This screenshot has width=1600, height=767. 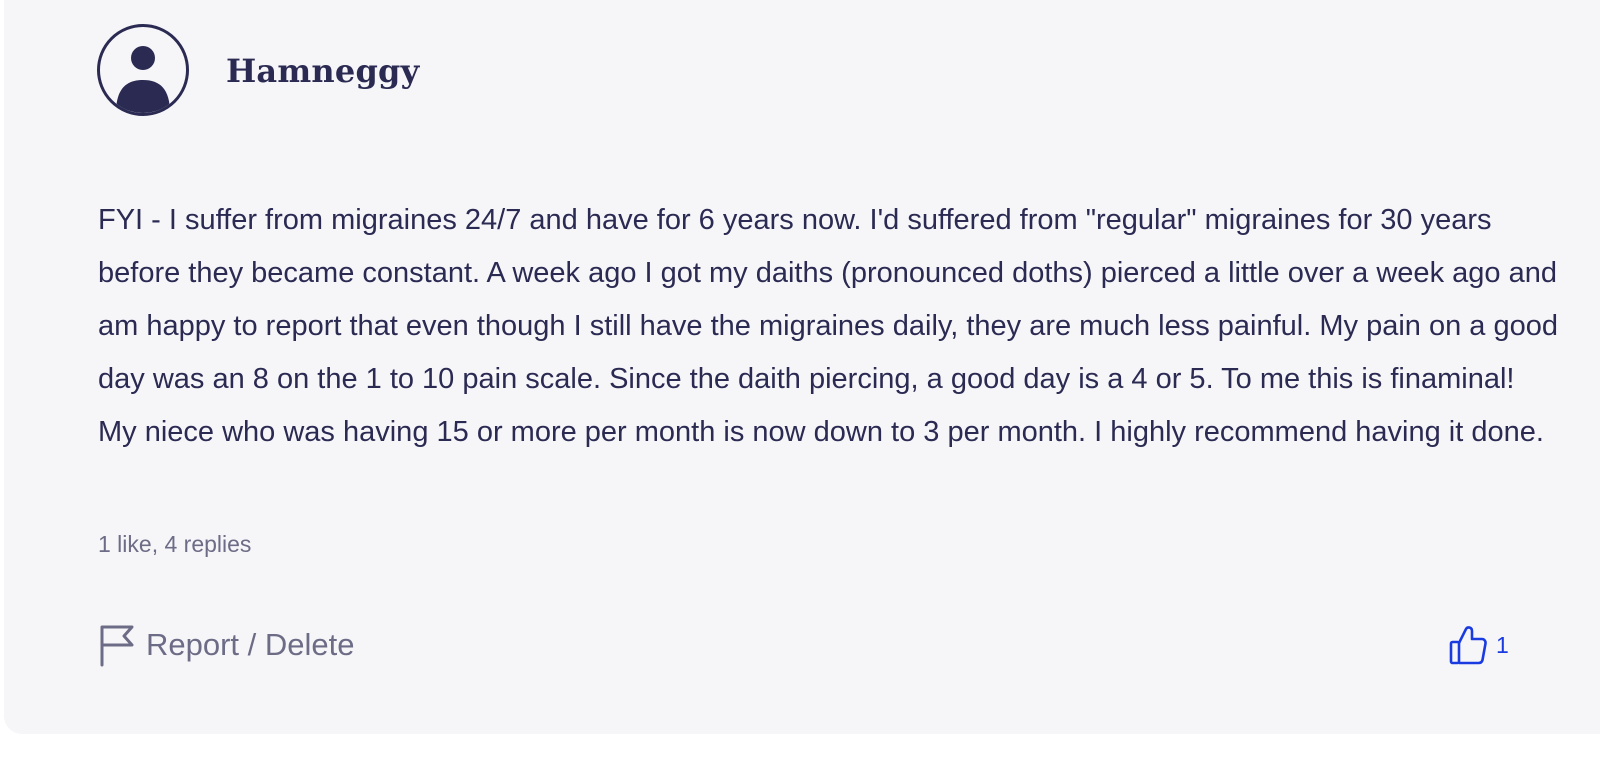 I want to click on author-name: Hamneggy, so click(x=322, y=71).